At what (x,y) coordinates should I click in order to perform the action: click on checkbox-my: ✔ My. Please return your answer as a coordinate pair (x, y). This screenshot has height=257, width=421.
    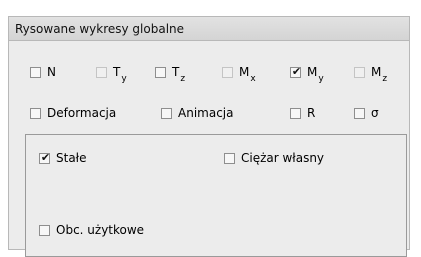
    Looking at the image, I should click on (307, 74).